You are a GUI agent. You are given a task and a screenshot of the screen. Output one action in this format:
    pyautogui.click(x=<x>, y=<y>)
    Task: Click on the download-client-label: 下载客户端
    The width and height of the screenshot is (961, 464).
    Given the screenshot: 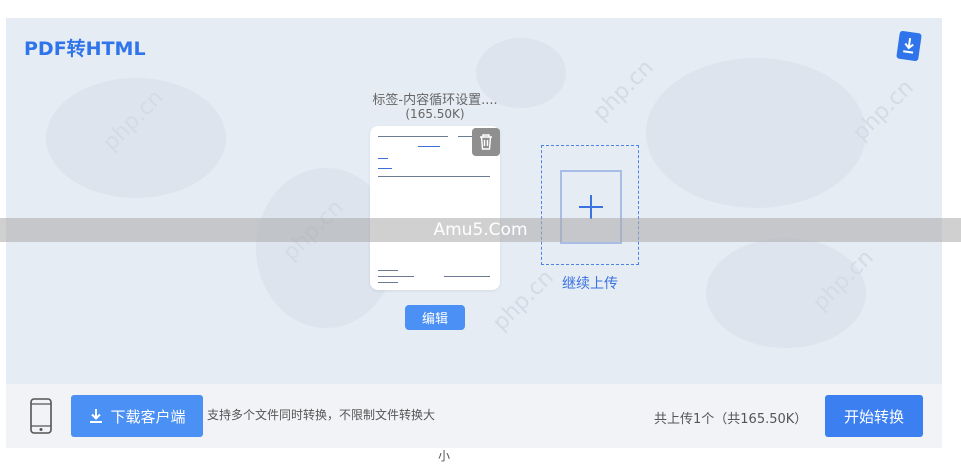 What is the action you would take?
    pyautogui.click(x=148, y=416)
    